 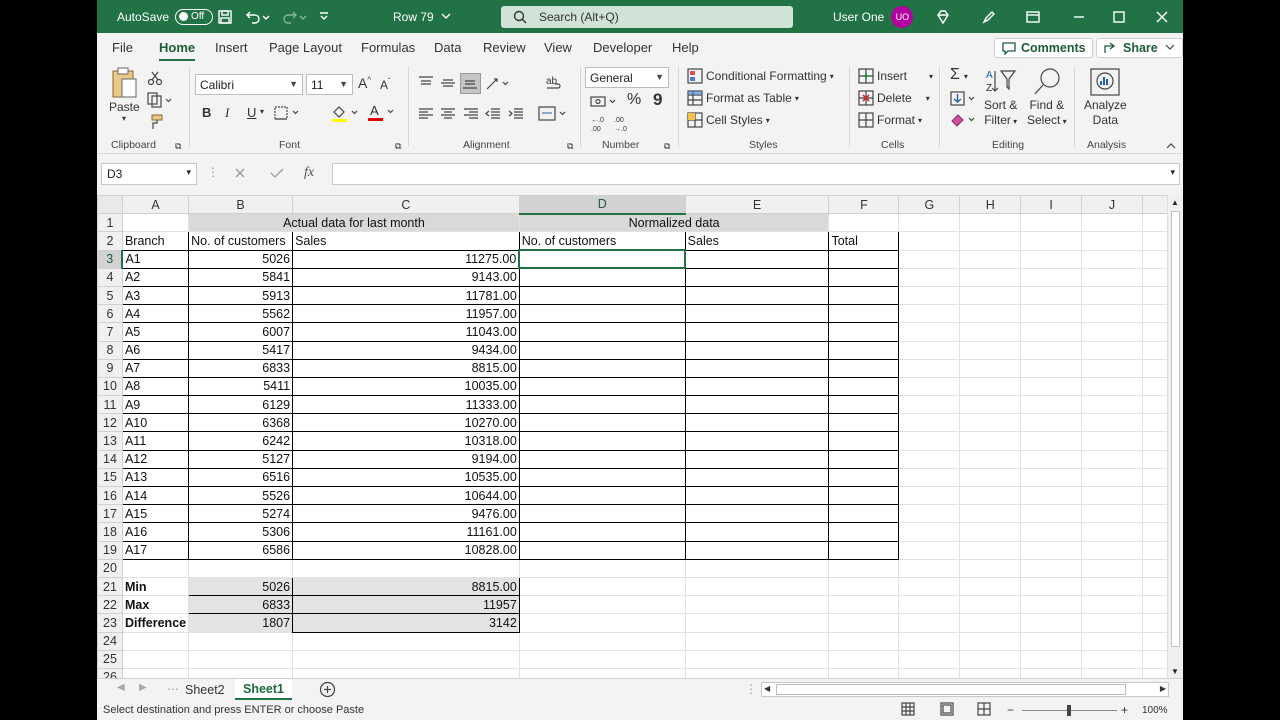 What do you see at coordinates (110, 477) in the screenshot?
I see `row-header: 15` at bounding box center [110, 477].